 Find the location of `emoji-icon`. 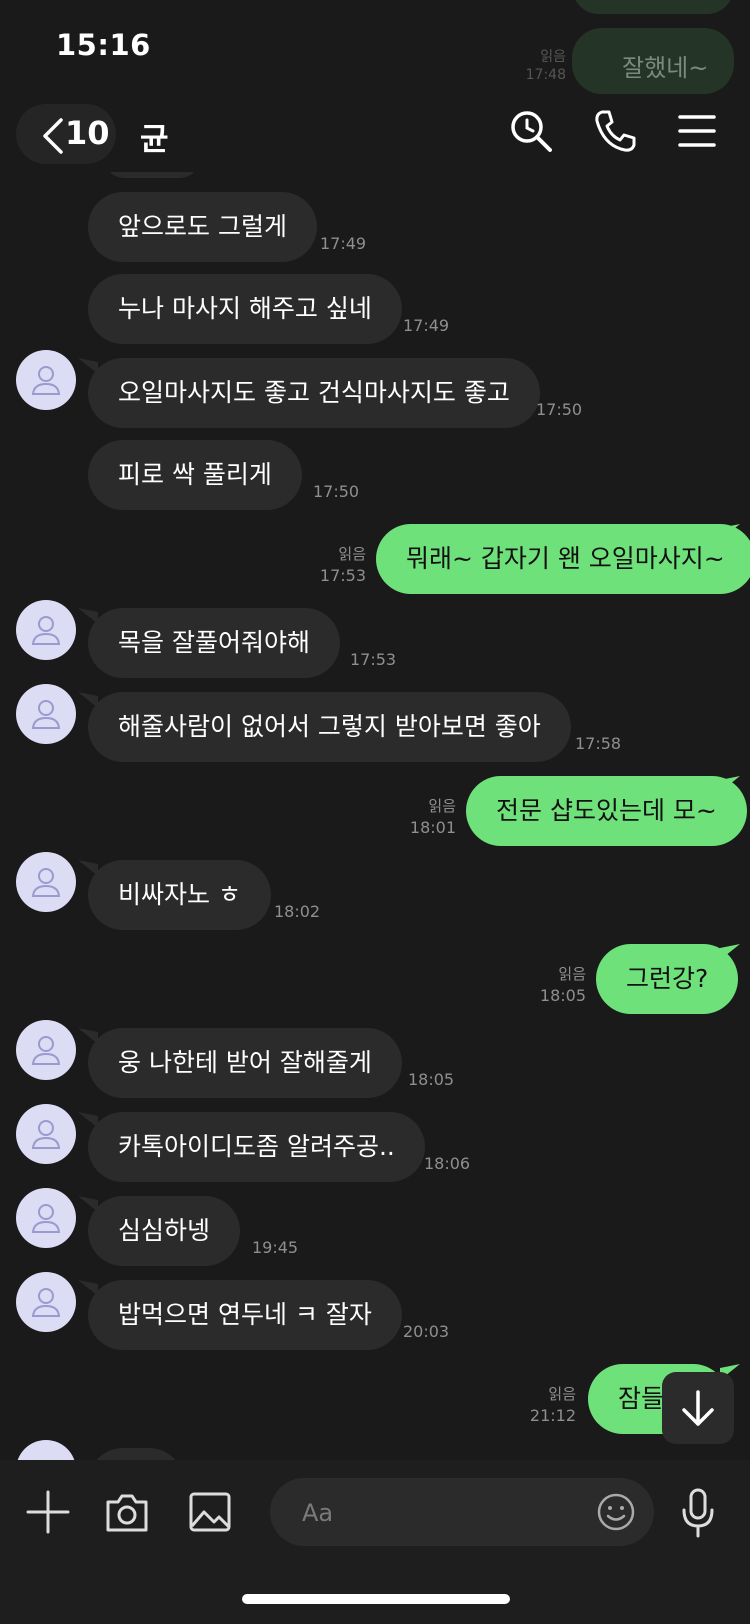

emoji-icon is located at coordinates (616, 1512).